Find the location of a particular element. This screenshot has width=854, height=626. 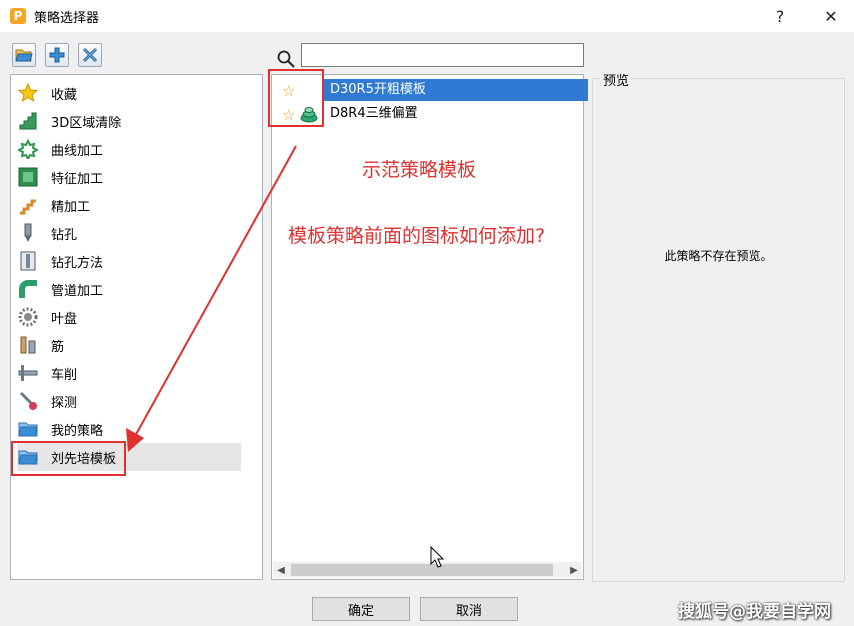

tree-item-label: 钻孔方法 is located at coordinates (77, 263).